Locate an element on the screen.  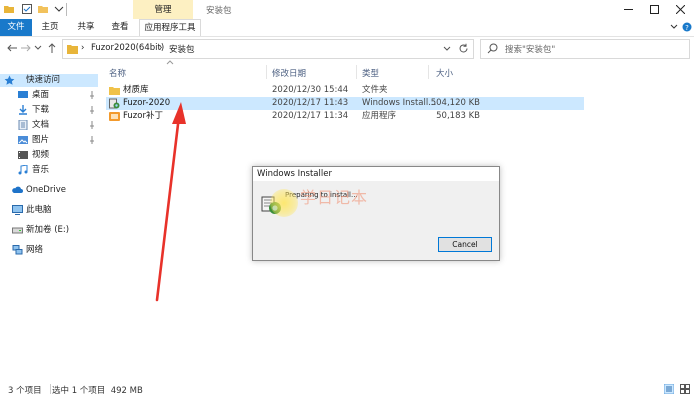
status-item-count: 3 个项目 is located at coordinates (25, 391).